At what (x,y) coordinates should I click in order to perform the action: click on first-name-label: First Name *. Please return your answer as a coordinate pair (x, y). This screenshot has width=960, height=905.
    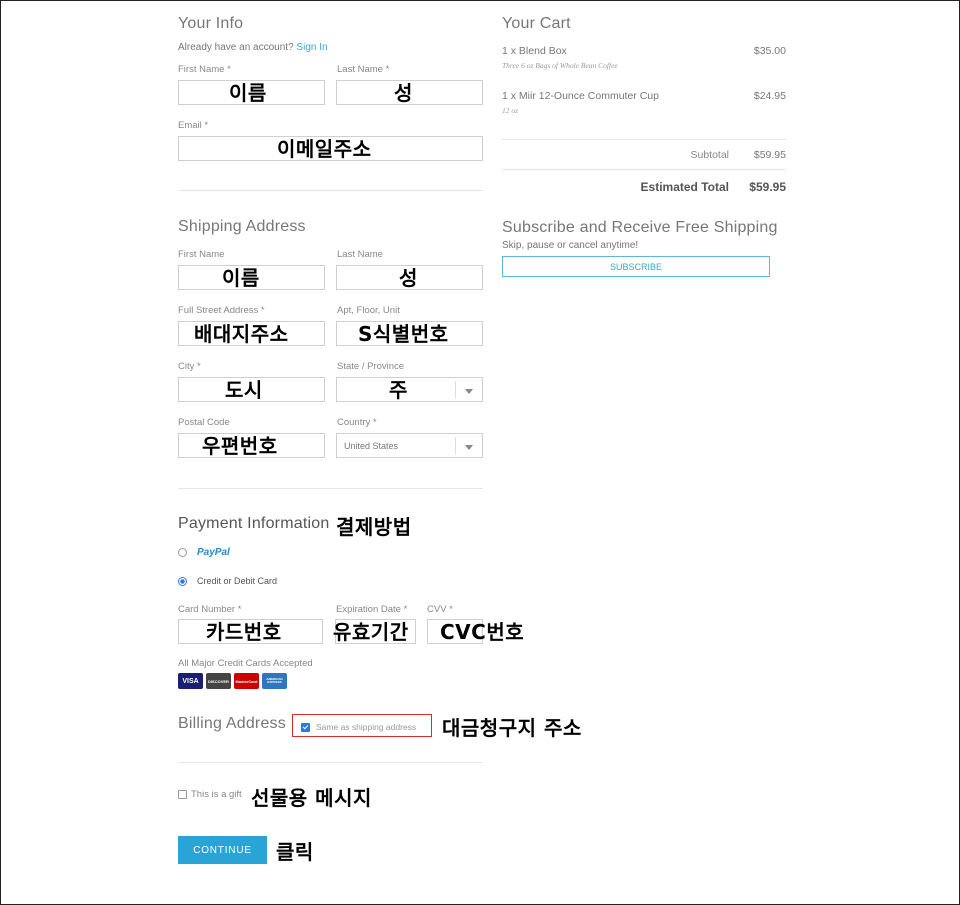
    Looking at the image, I should click on (204, 69).